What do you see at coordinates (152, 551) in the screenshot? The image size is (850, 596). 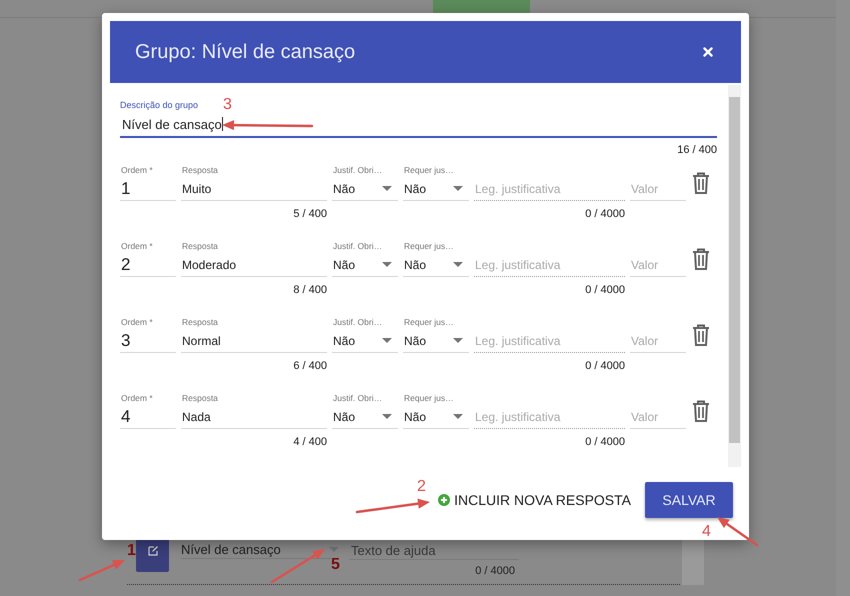 I see `edit-icon` at bounding box center [152, 551].